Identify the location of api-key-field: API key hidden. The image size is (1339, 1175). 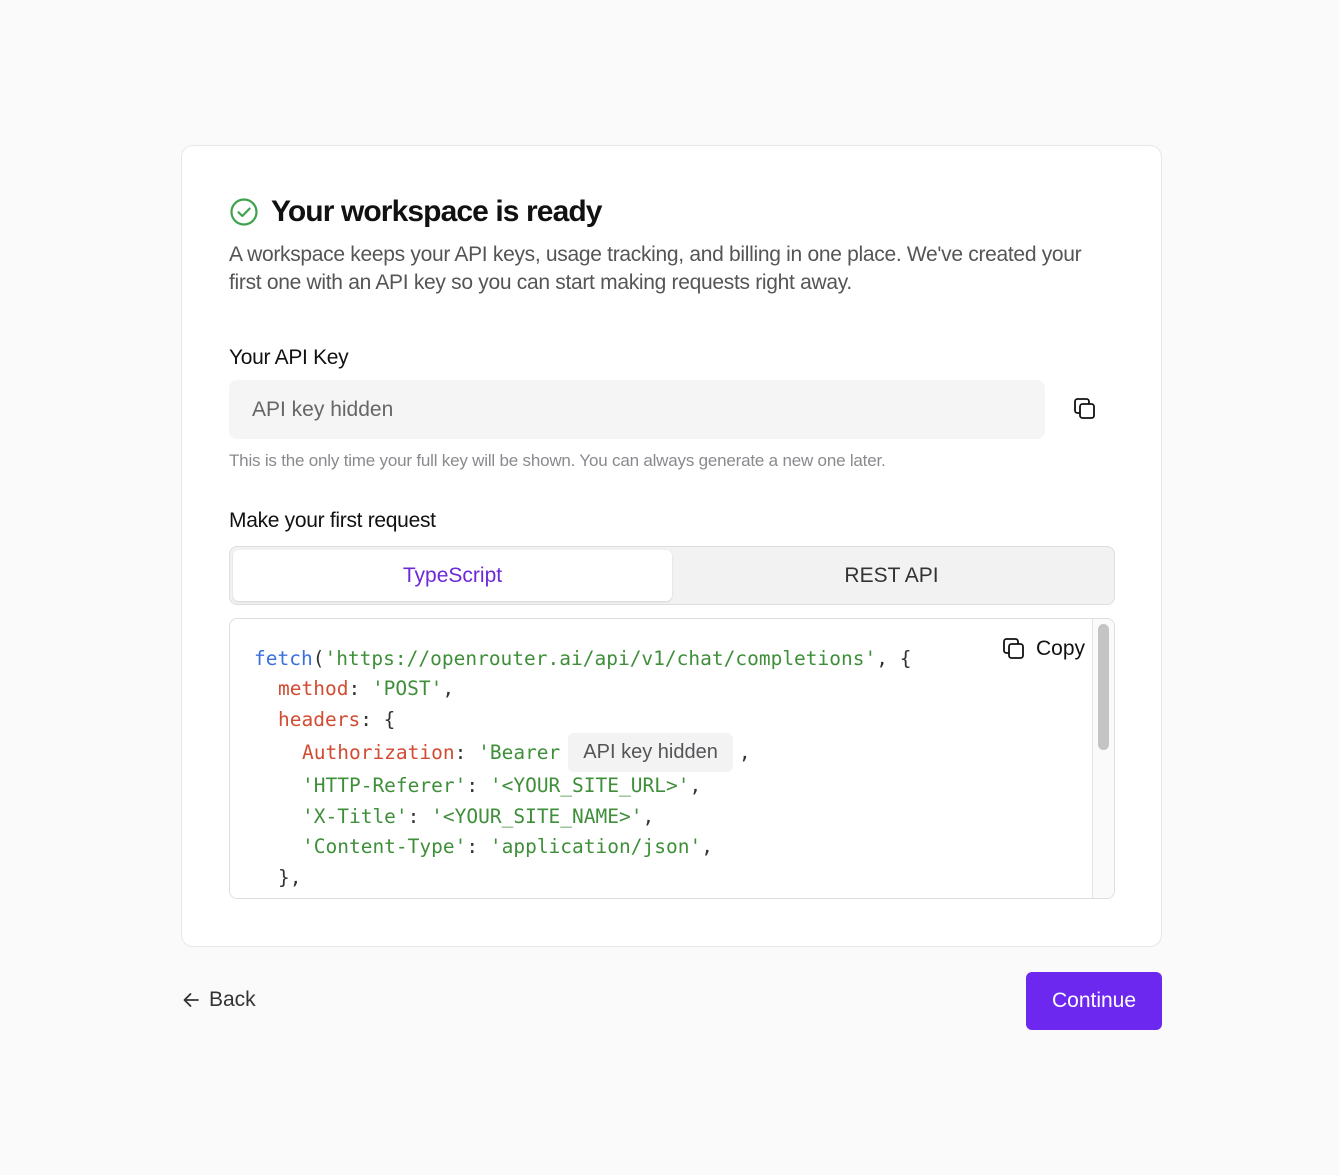
(637, 409).